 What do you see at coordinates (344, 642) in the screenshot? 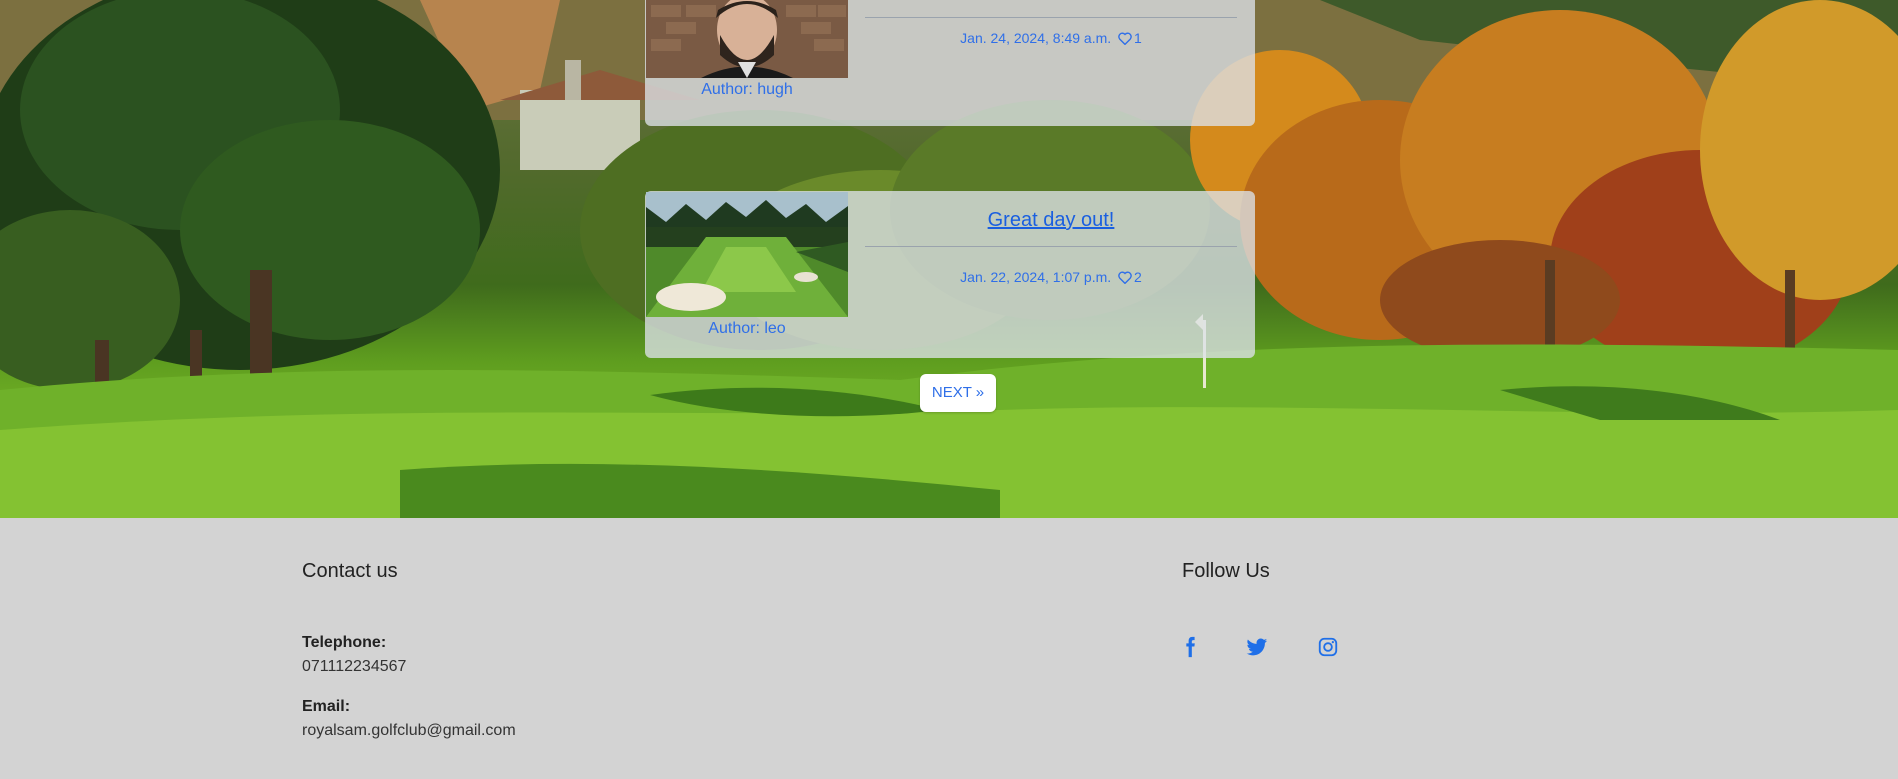
I see `telephone-label: Telephone:` at bounding box center [344, 642].